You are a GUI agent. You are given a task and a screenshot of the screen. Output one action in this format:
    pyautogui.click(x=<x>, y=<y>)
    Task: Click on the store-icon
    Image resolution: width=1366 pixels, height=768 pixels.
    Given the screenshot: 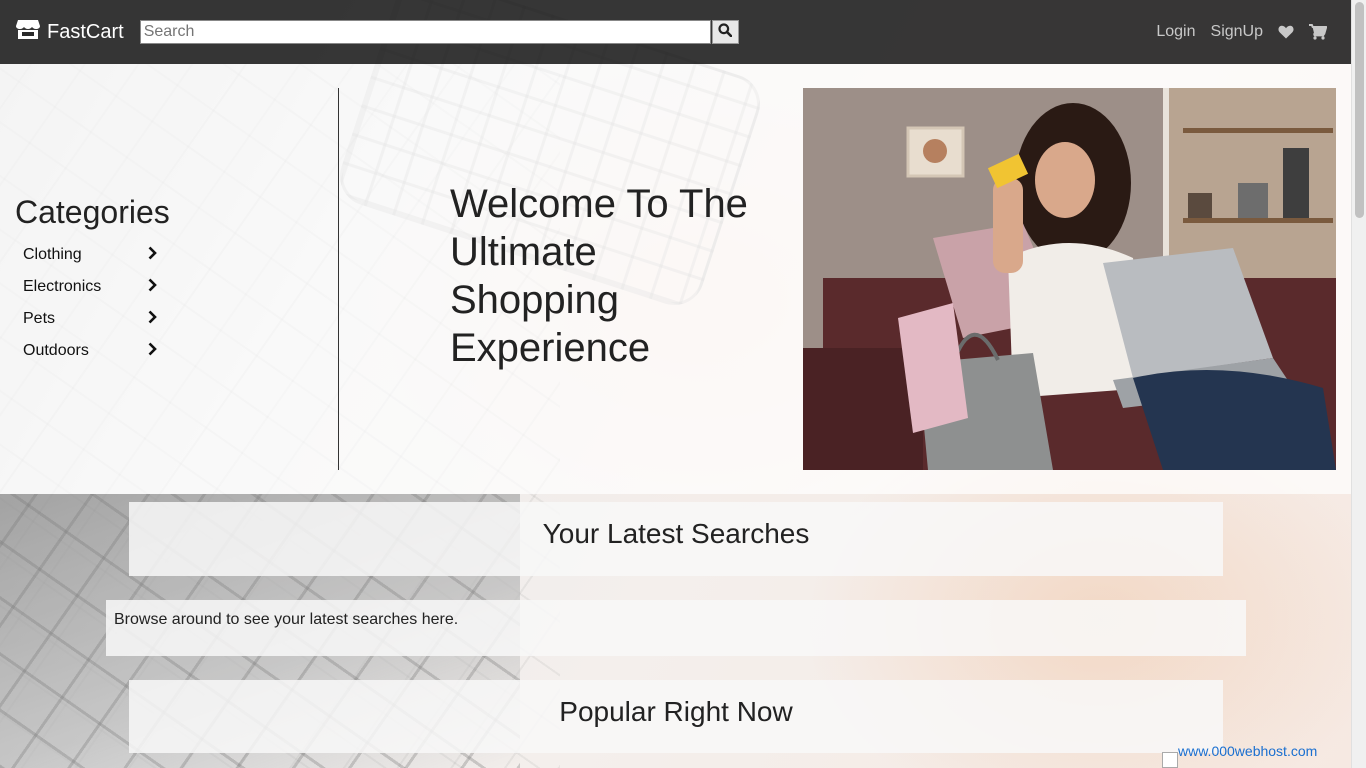 What is the action you would take?
    pyautogui.click(x=31, y=32)
    